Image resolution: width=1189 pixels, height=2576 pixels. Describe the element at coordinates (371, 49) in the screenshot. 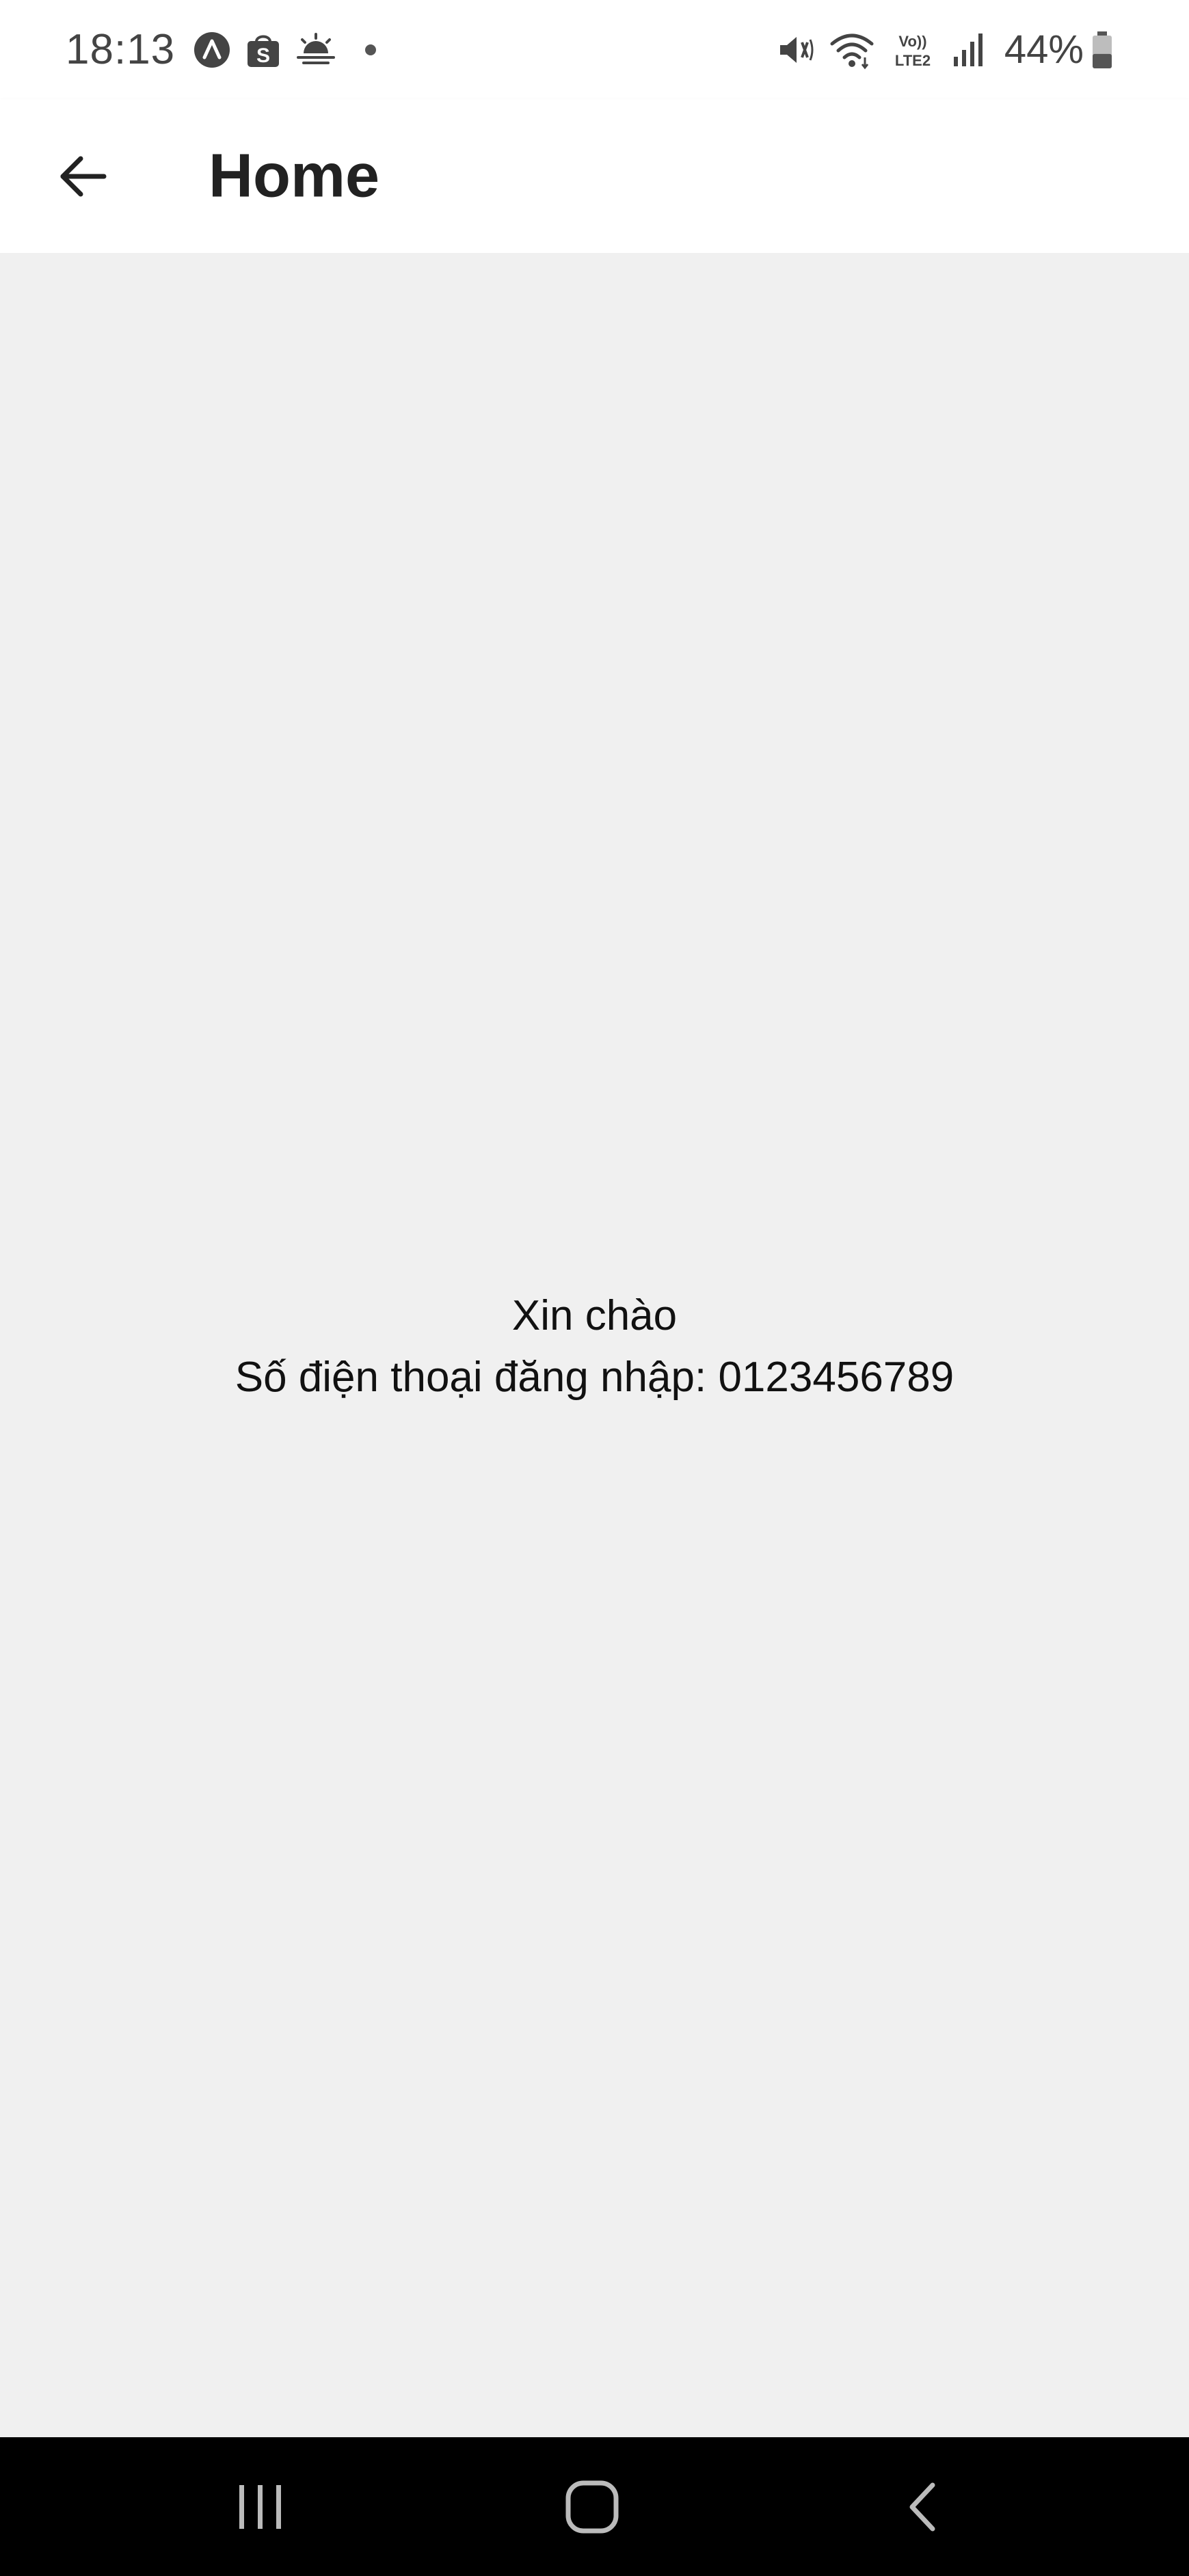

I see `more-dot-icon` at that location.